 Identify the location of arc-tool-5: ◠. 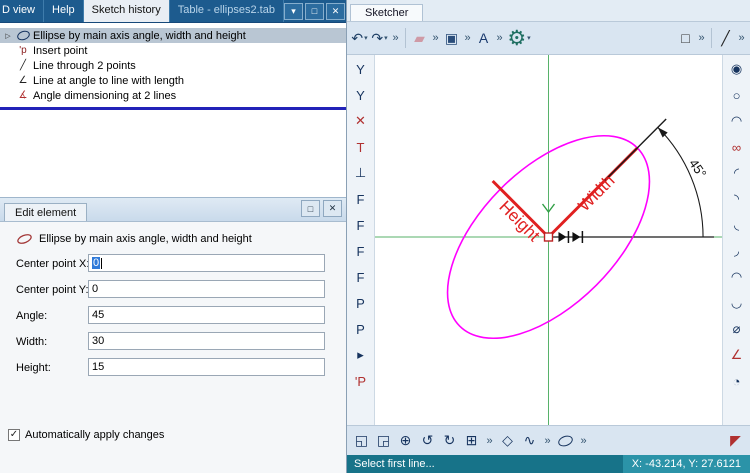
(737, 277).